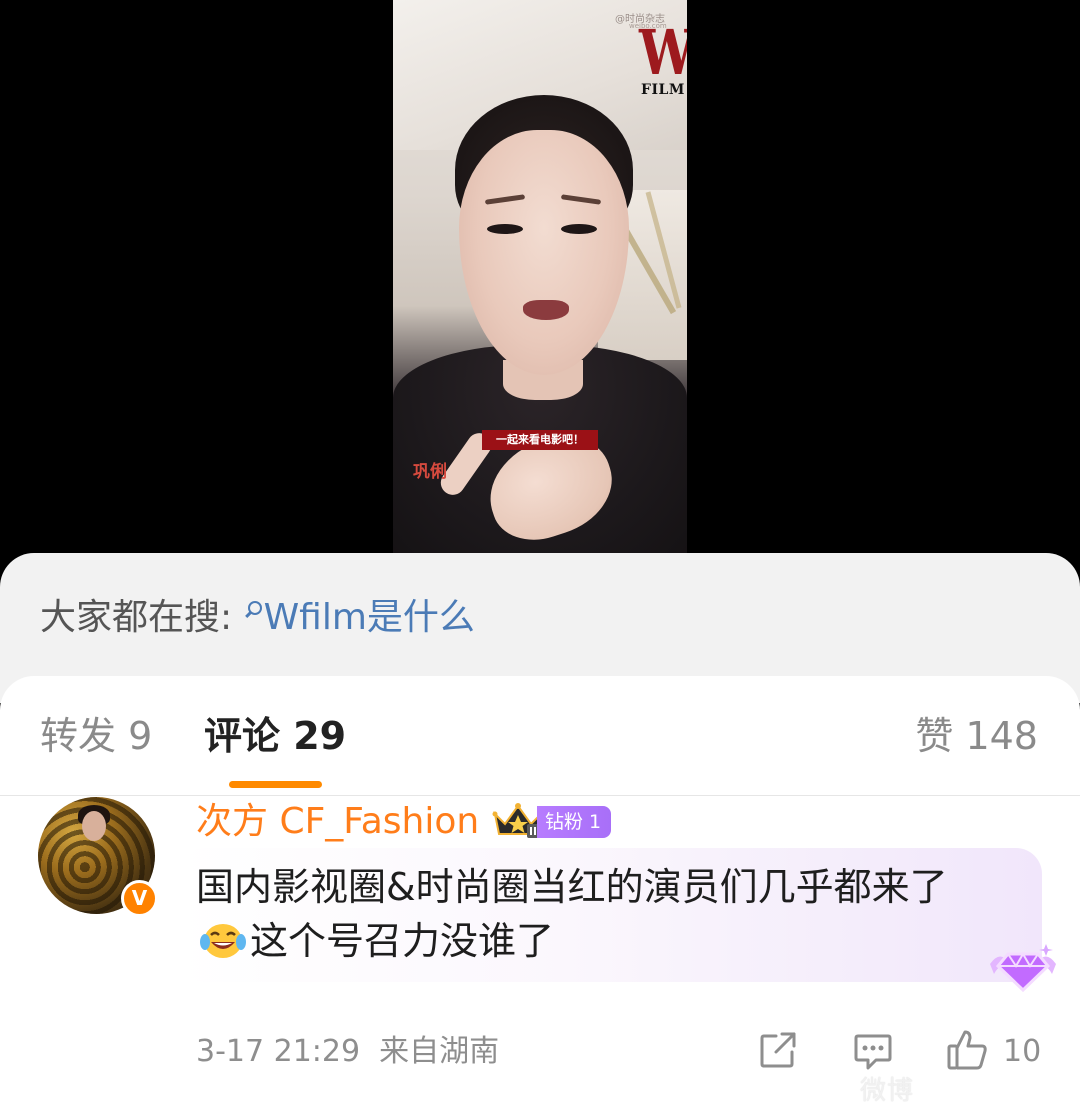 Image resolution: width=1080 pixels, height=1108 pixels. I want to click on search-hint-query: Wfilm是什么, so click(369, 617).